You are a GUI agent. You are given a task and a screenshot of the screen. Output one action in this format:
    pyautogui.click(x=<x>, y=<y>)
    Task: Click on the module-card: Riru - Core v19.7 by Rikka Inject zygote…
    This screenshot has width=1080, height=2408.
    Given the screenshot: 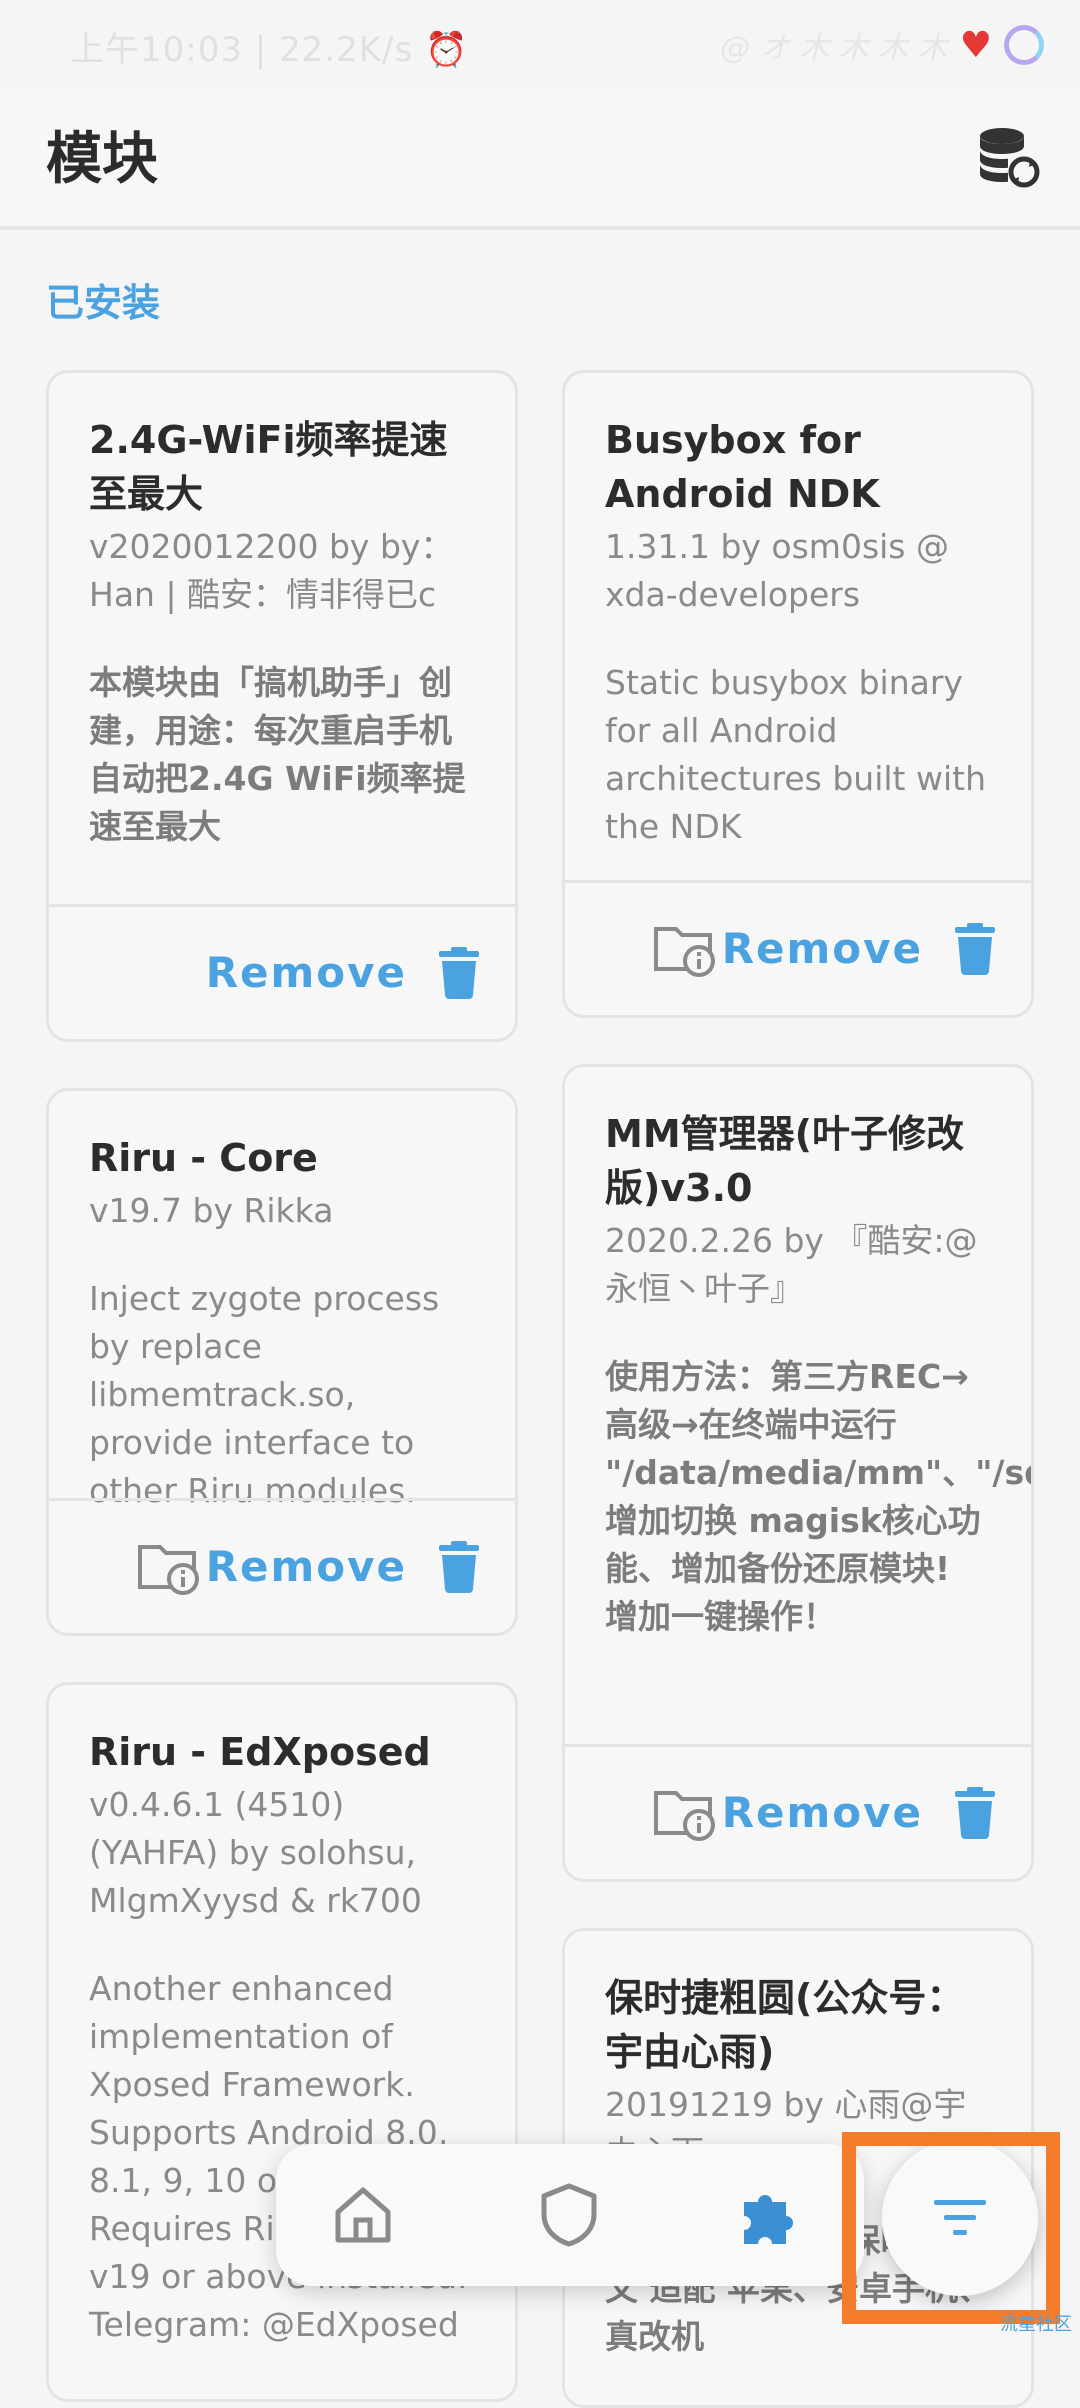 What is the action you would take?
    pyautogui.click(x=282, y=1362)
    